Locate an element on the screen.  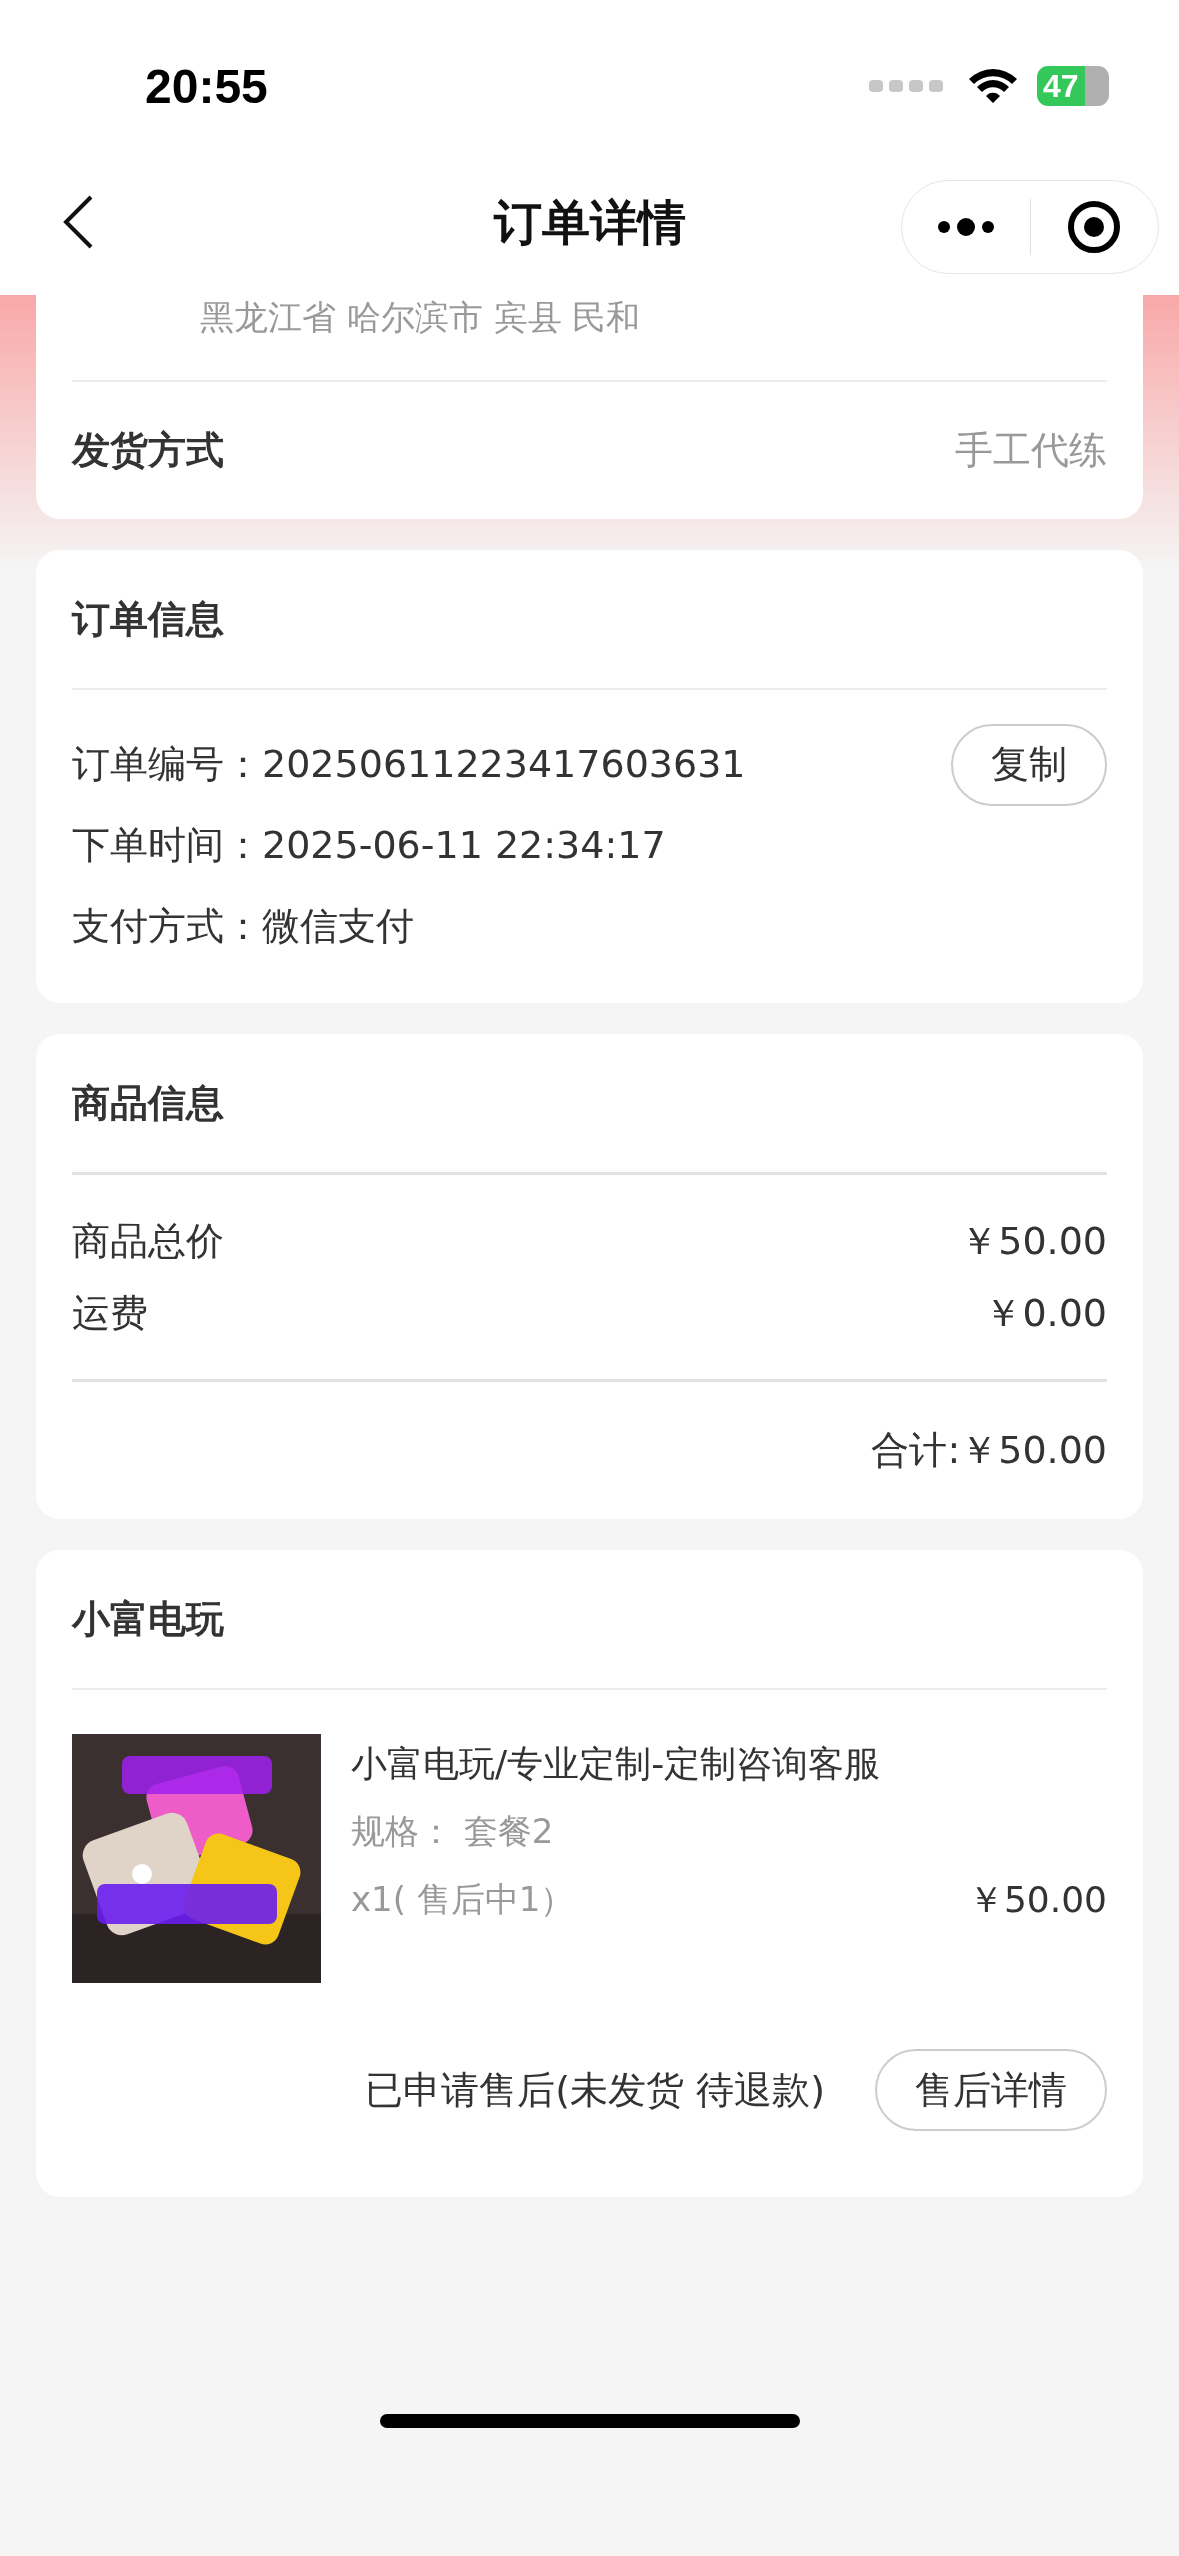
wifi-icon is located at coordinates (993, 86).